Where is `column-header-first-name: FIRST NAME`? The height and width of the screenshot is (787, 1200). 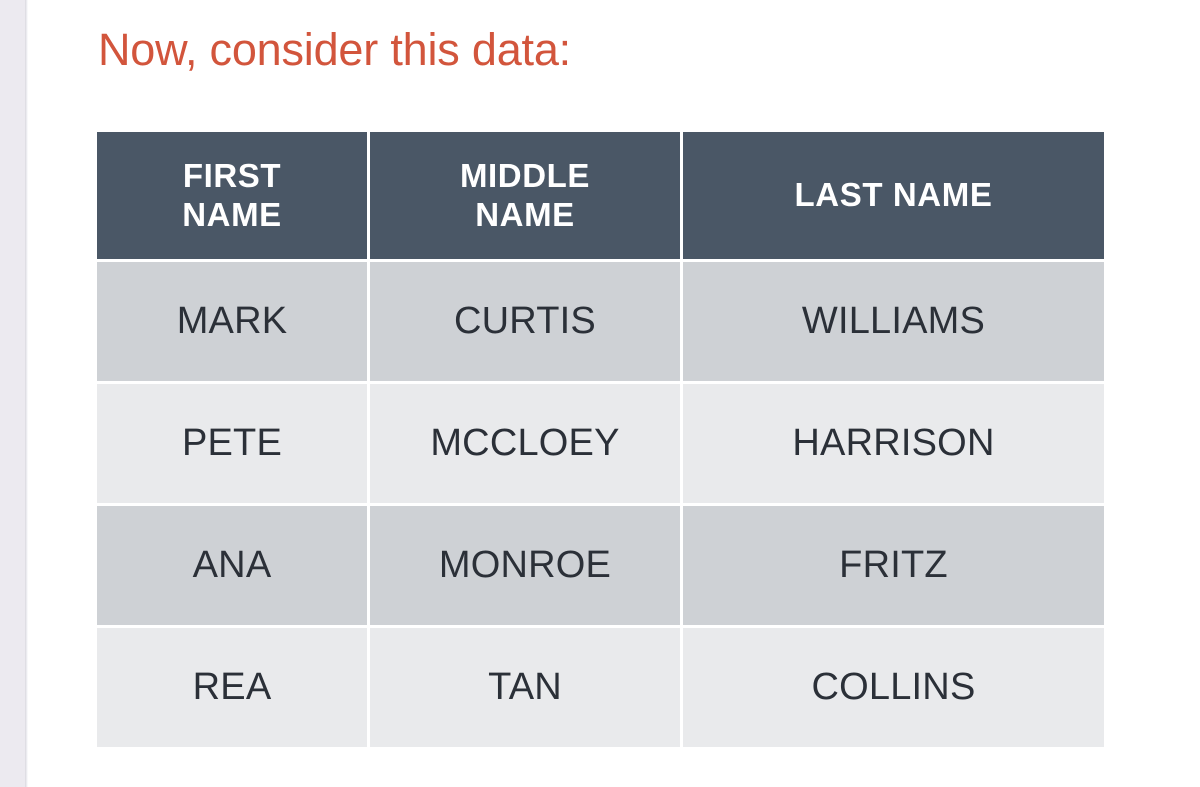
column-header-first-name: FIRST NAME is located at coordinates (233, 197).